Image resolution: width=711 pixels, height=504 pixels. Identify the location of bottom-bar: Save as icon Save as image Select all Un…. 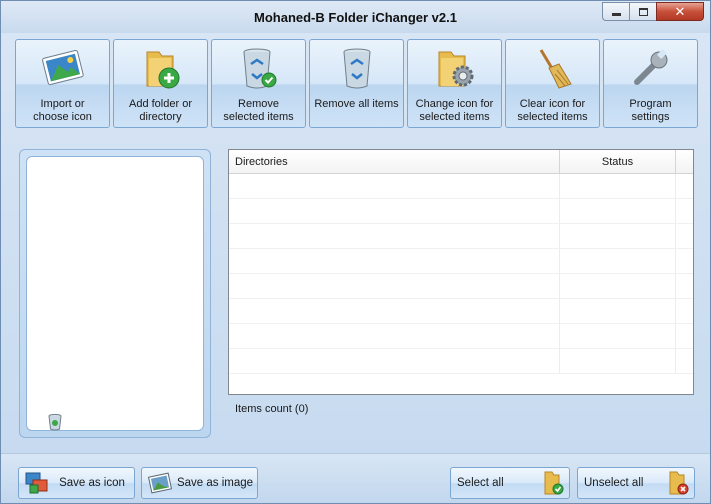
(355, 478).